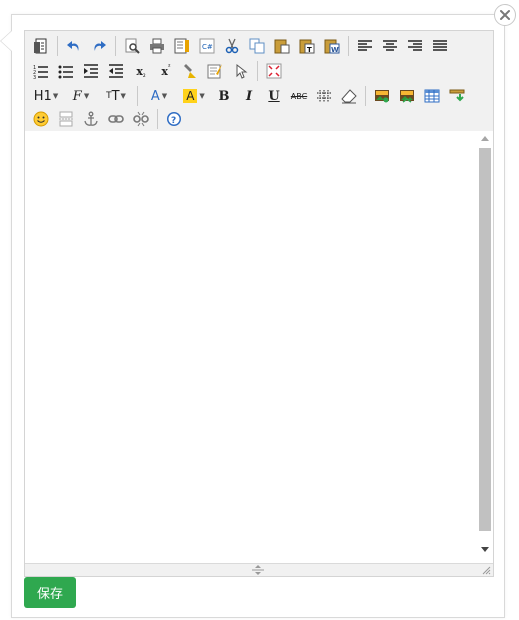  What do you see at coordinates (42, 96) in the screenshot?
I see `heading-label: H1` at bounding box center [42, 96].